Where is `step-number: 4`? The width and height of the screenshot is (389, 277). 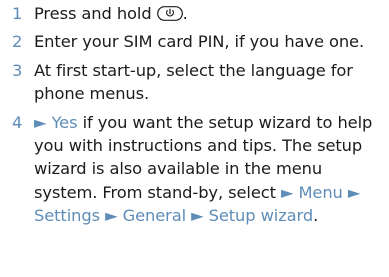
step-number: 4 is located at coordinates (17, 122).